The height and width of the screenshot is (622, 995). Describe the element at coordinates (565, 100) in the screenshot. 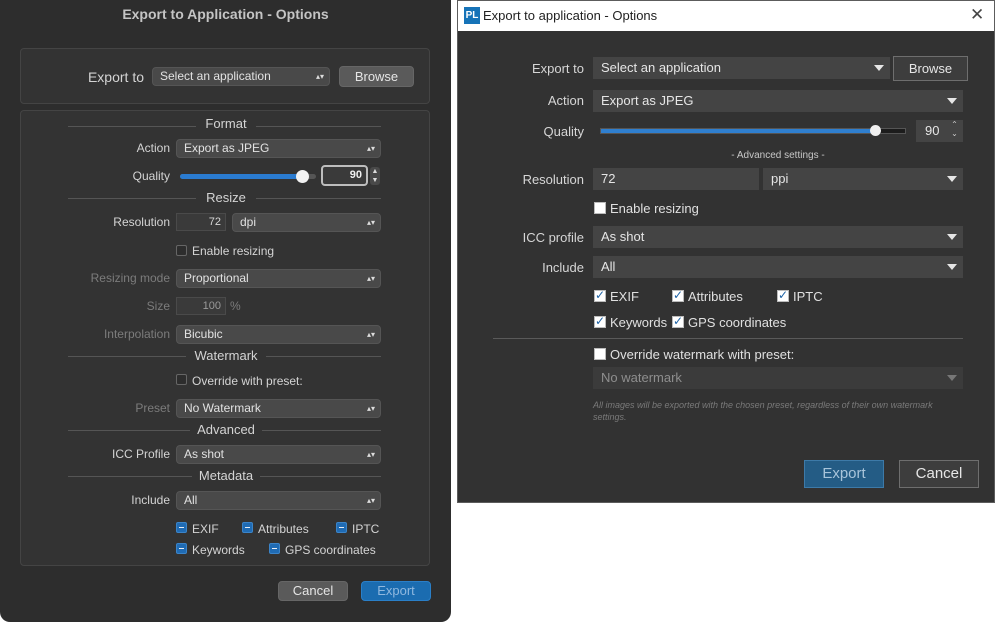

I see `action-label: Action` at that location.